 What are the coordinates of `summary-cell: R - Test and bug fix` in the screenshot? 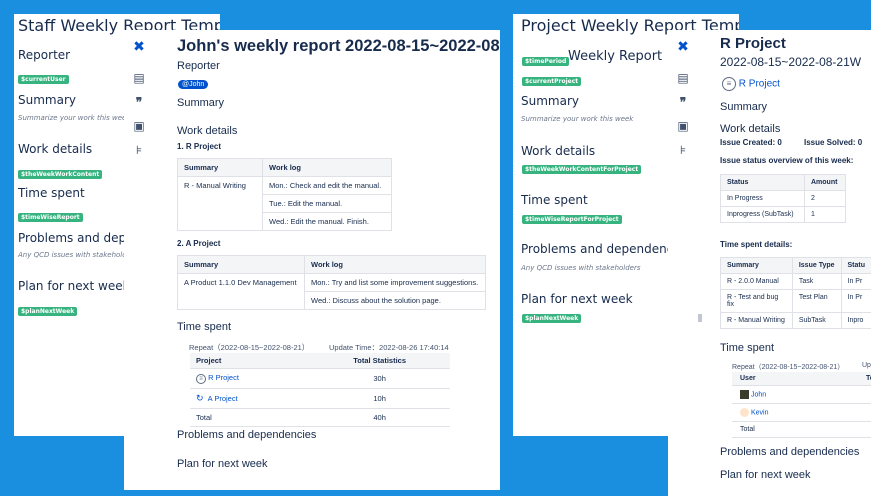 It's located at (756, 301).